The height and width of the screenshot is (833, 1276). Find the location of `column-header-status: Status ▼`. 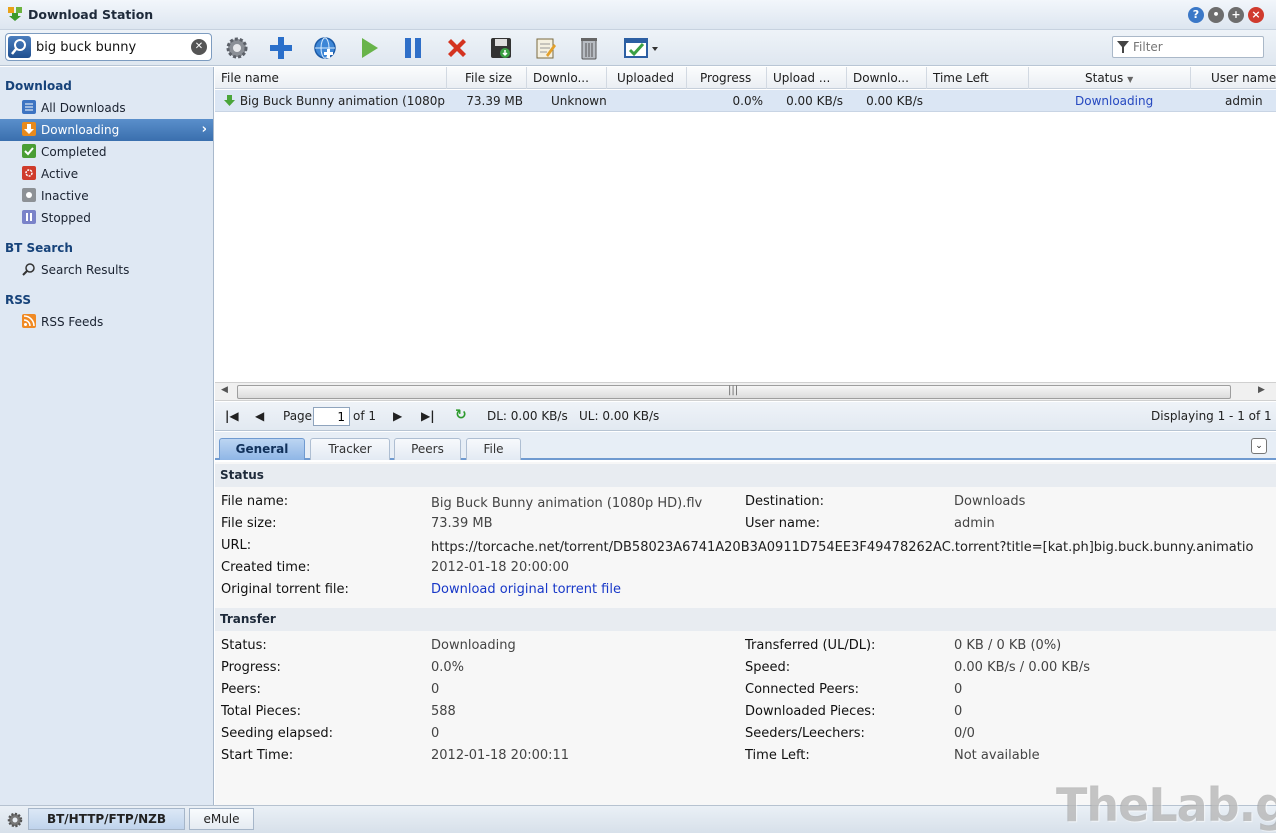

column-header-status: Status ▼ is located at coordinates (1110, 78).